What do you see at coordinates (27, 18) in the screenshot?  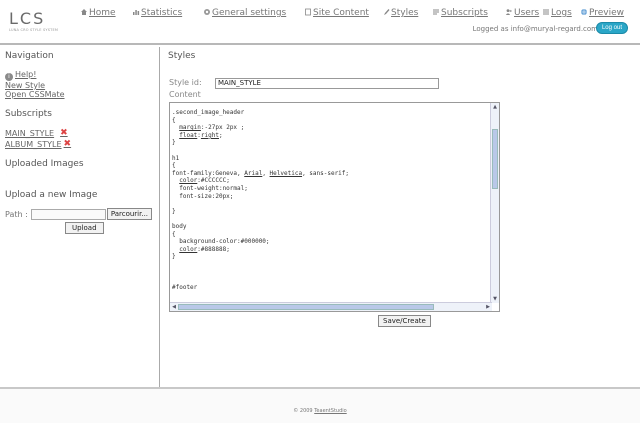 I see `logo: LCS` at bounding box center [27, 18].